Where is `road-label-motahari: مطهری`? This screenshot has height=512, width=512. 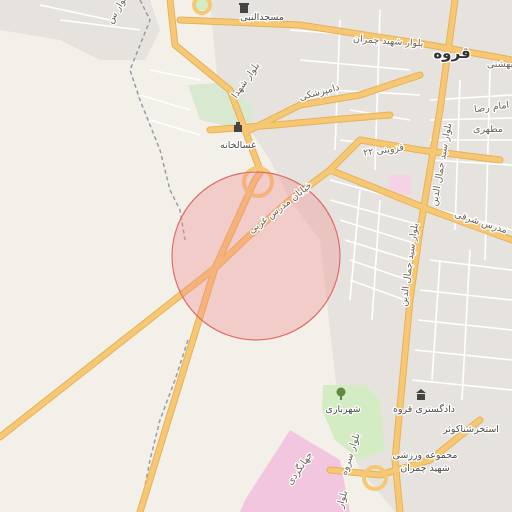
road-label-motahari: مطهری is located at coordinates (488, 129).